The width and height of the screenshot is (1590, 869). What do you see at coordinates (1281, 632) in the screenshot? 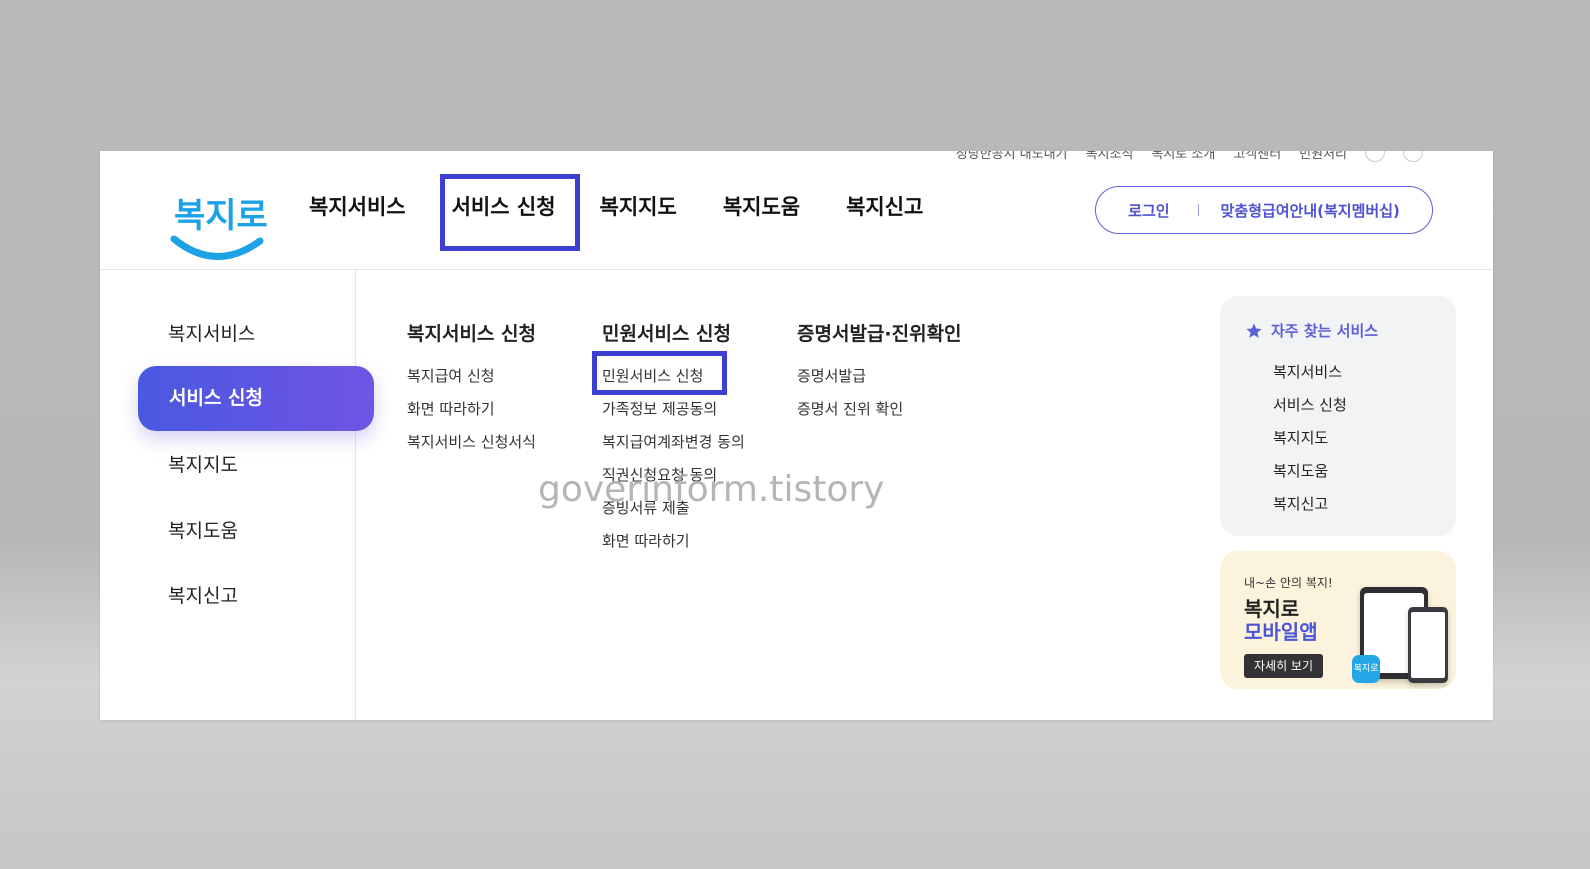
I see `app-subtitle: 모바일앱` at bounding box center [1281, 632].